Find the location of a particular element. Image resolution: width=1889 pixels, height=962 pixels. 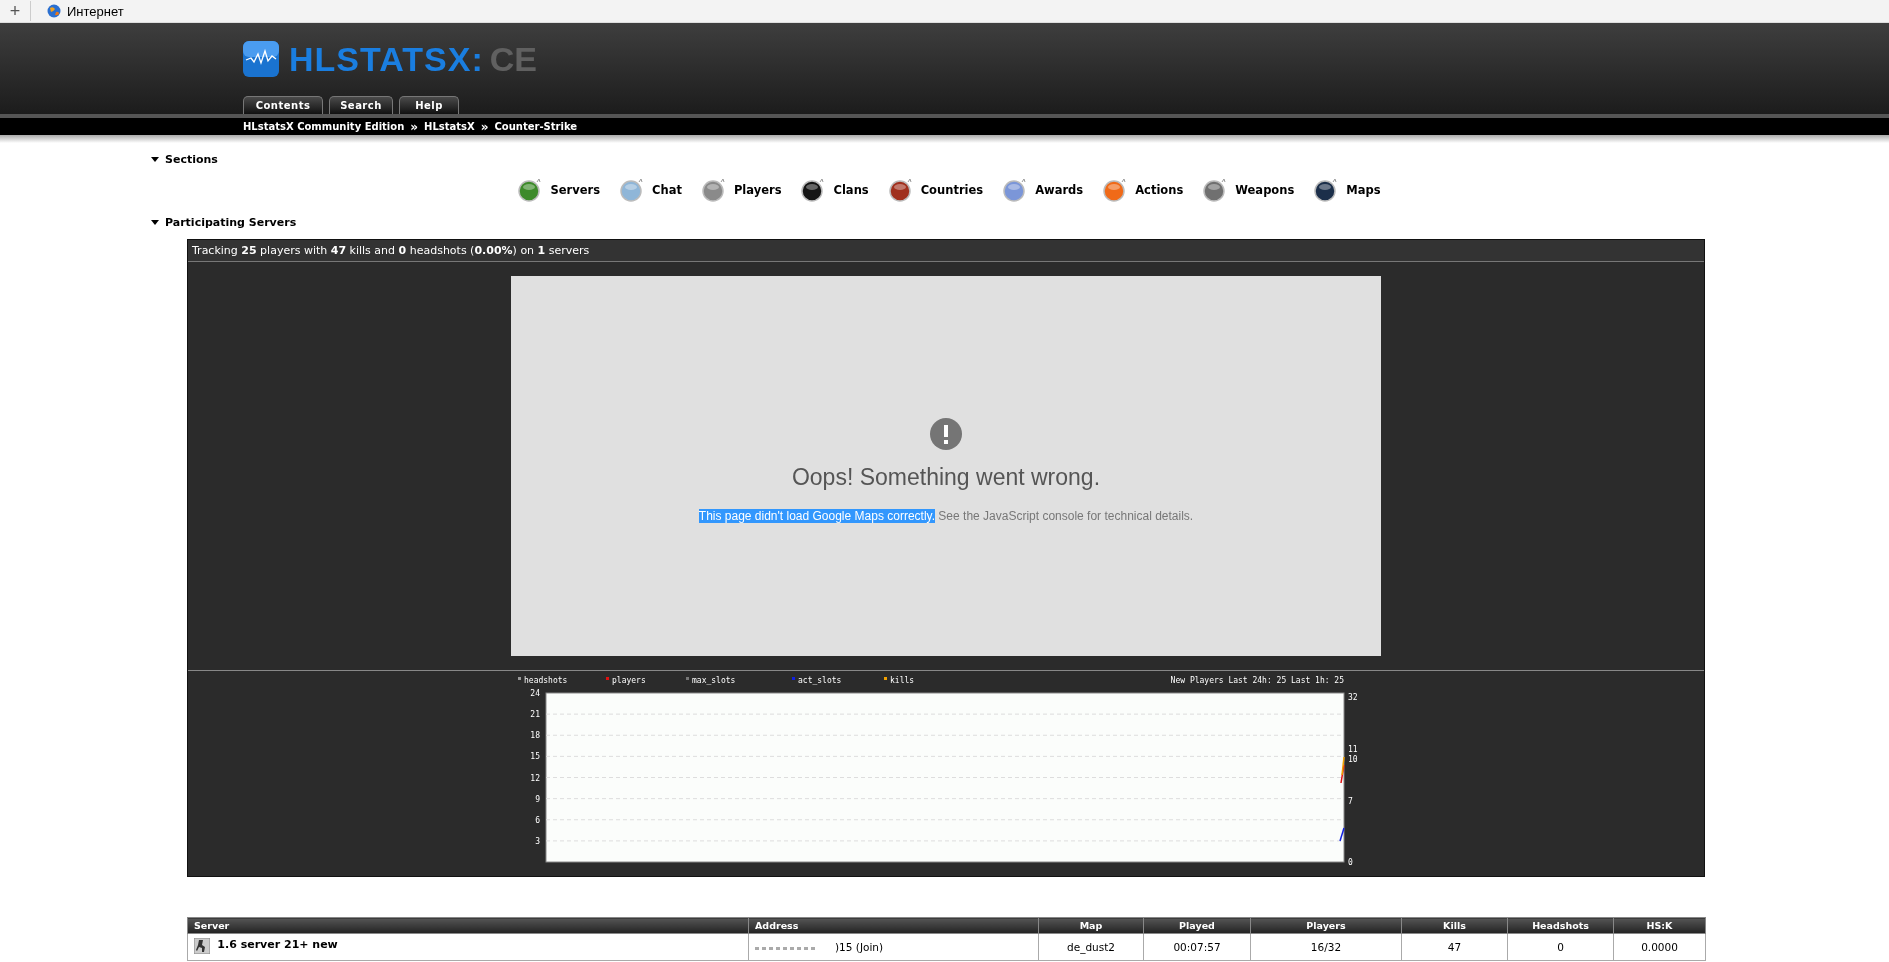

breadcrumb-link: Counter-Strike is located at coordinates (536, 126).